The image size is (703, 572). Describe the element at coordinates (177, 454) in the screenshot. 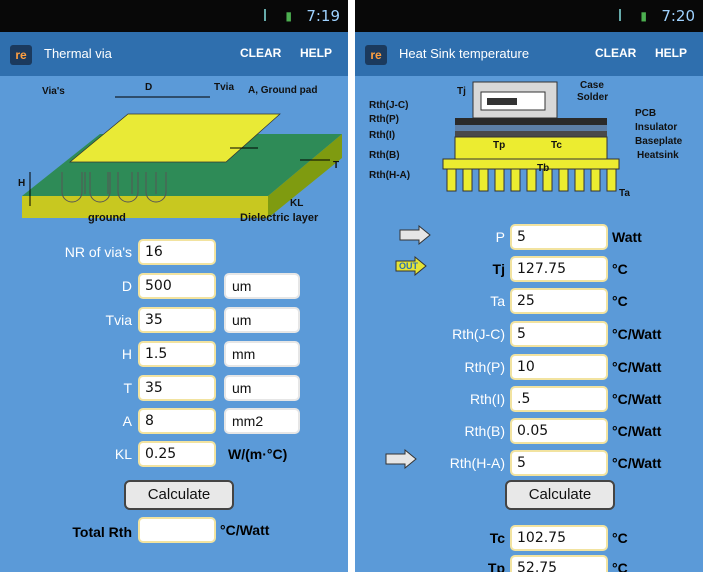

I see `kl-input: 0.25` at that location.